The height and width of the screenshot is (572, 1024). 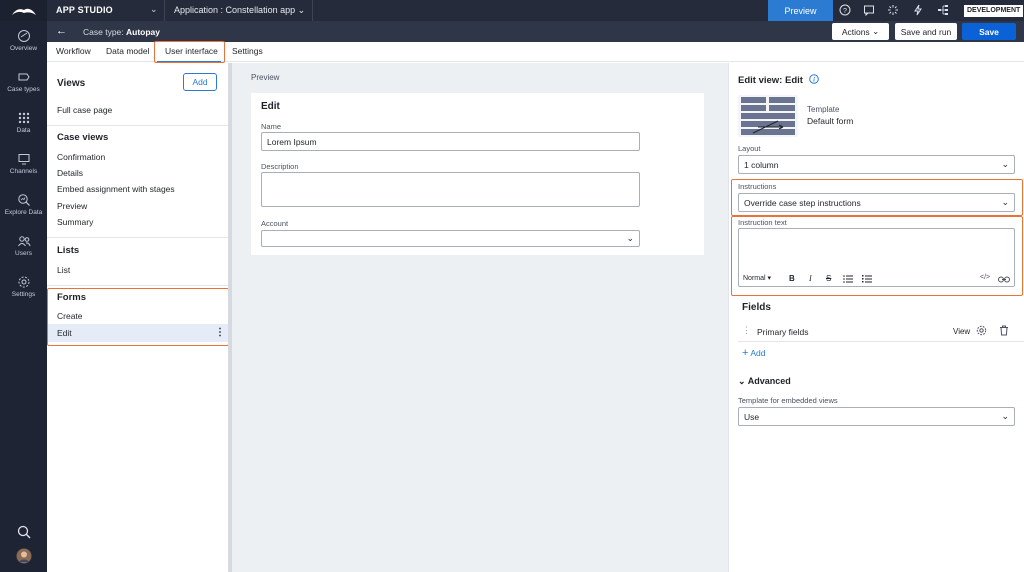 I want to click on advanced-toggle: ⌄ Advanced, so click(x=764, y=381).